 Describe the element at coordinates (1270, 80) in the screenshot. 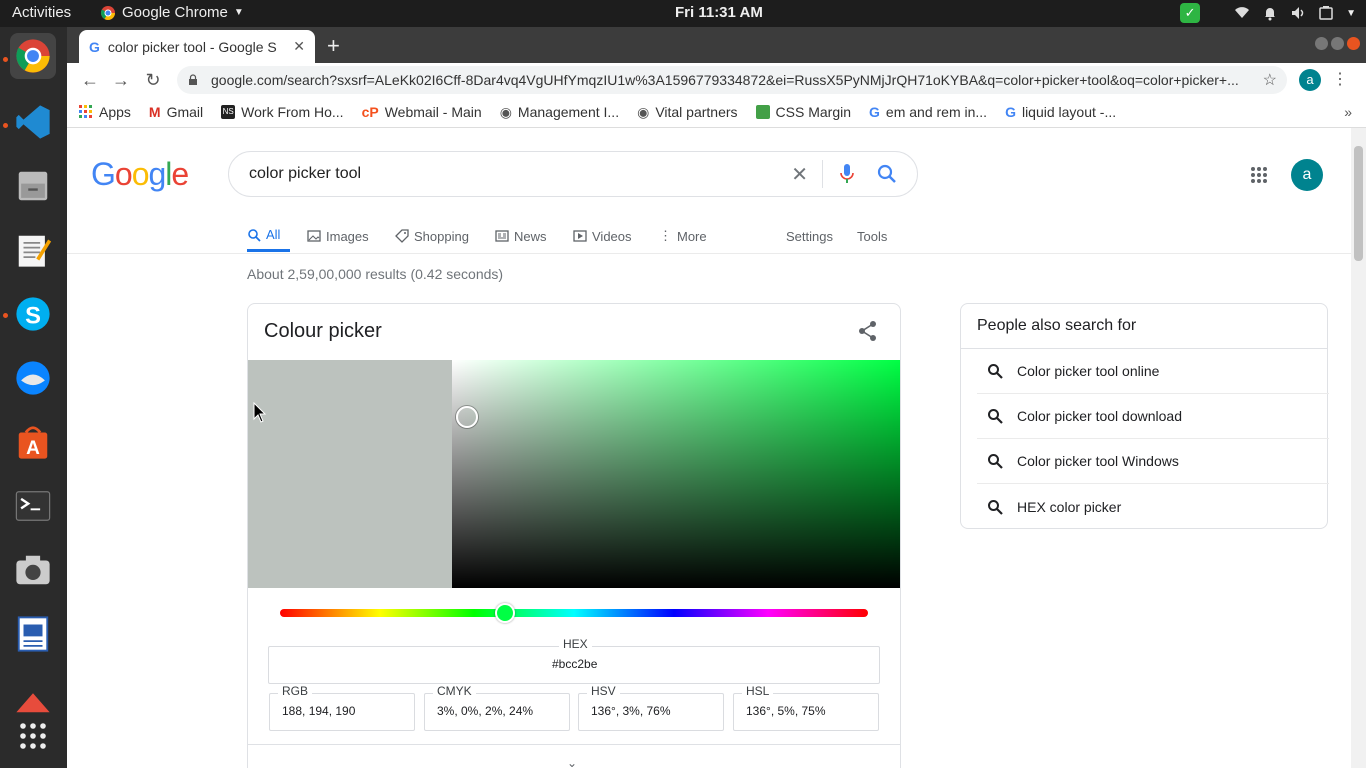

I see `bookmark-star-icon: ☆` at that location.